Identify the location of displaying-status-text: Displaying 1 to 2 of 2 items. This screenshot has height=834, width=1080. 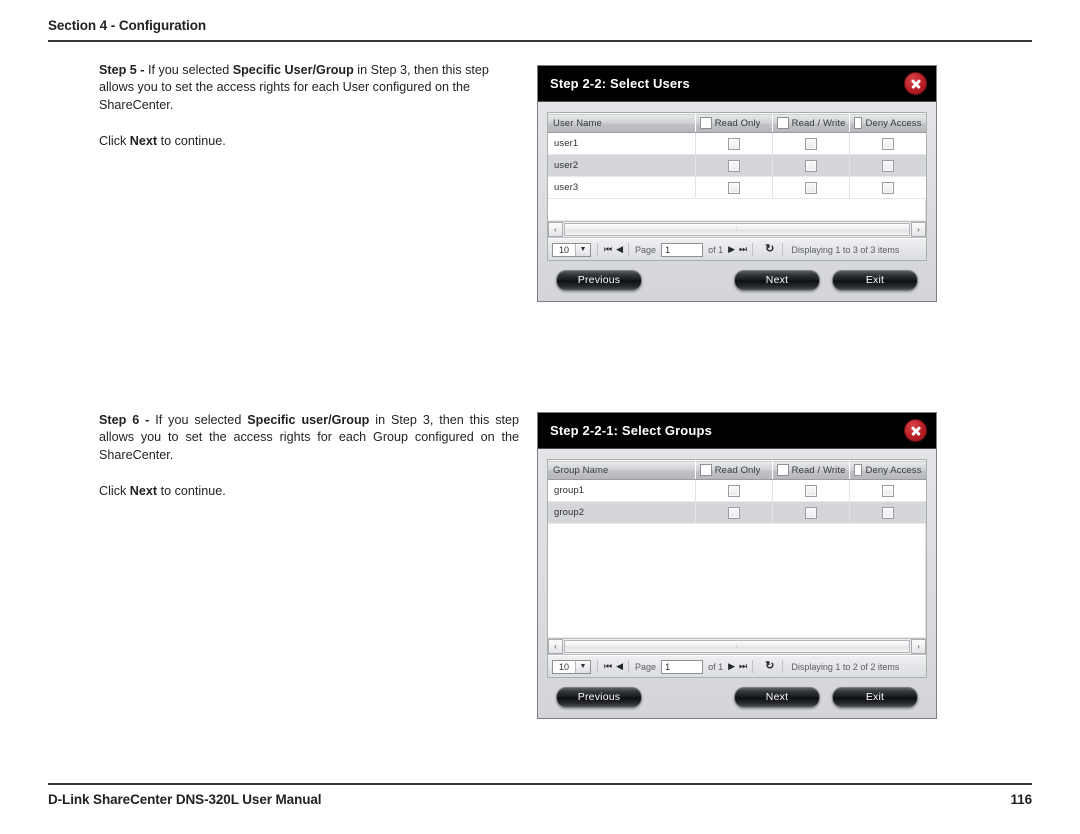
(845, 666).